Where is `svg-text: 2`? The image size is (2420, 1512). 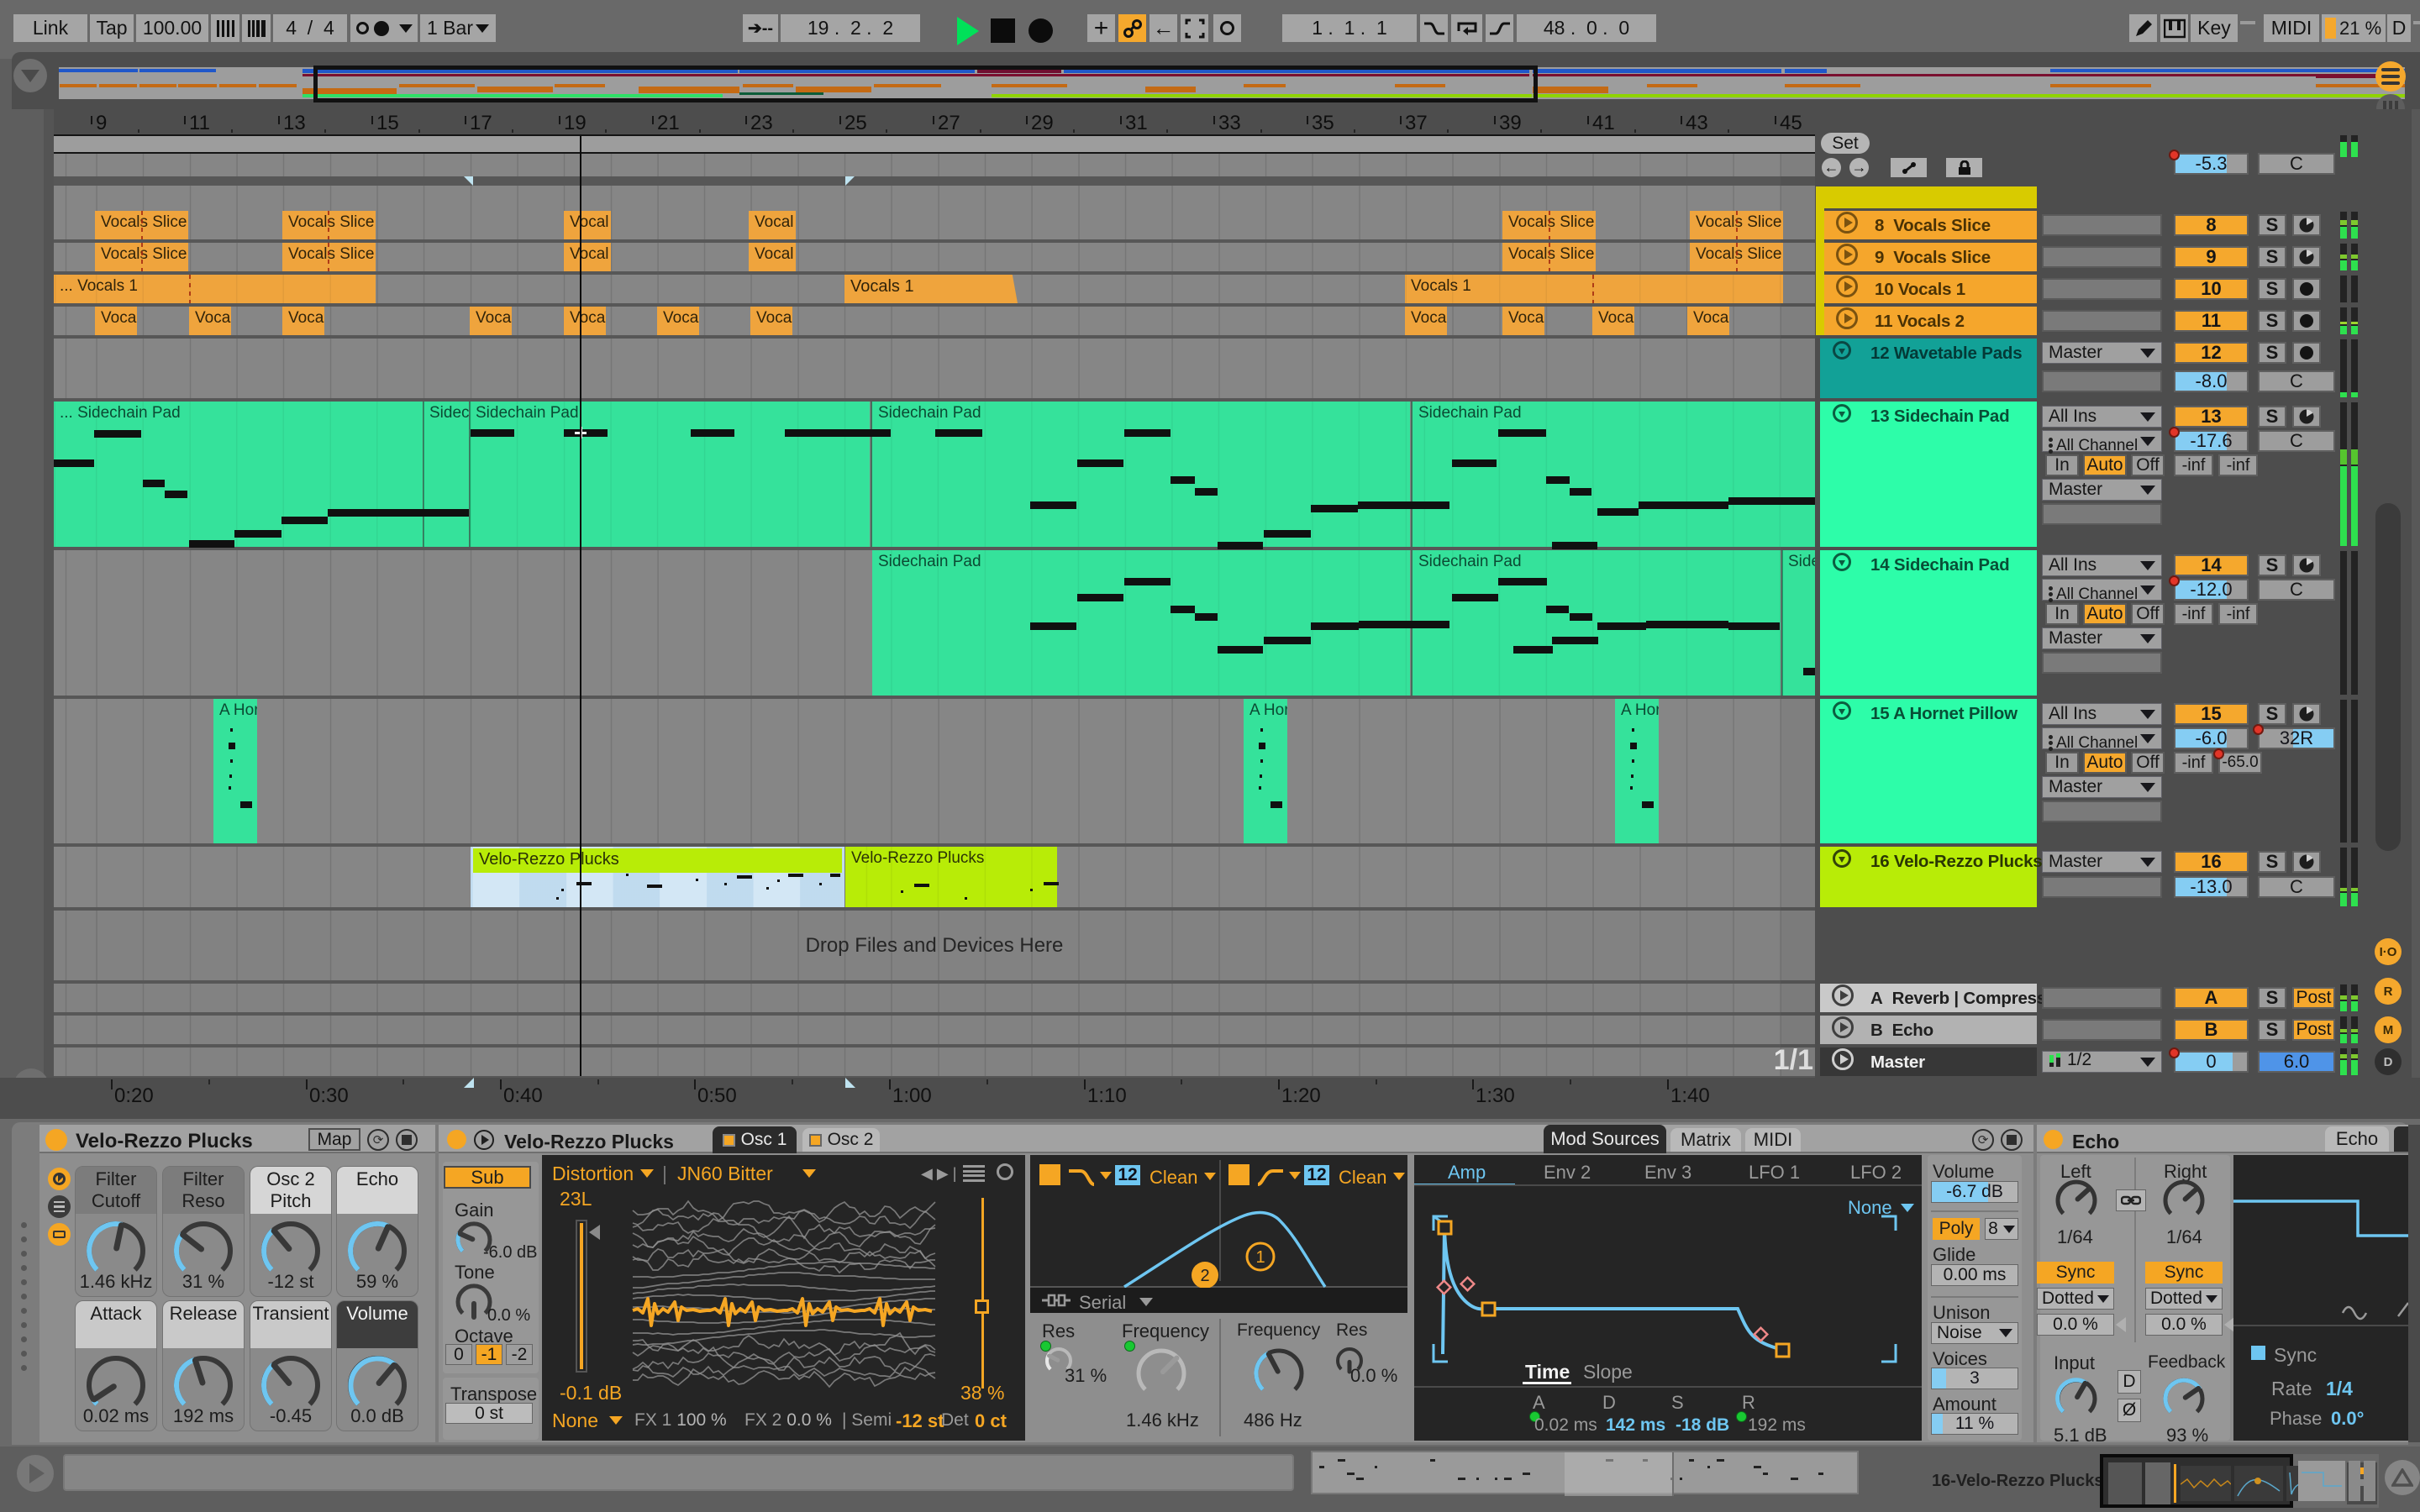
svg-text: 2 is located at coordinates (1204, 1276).